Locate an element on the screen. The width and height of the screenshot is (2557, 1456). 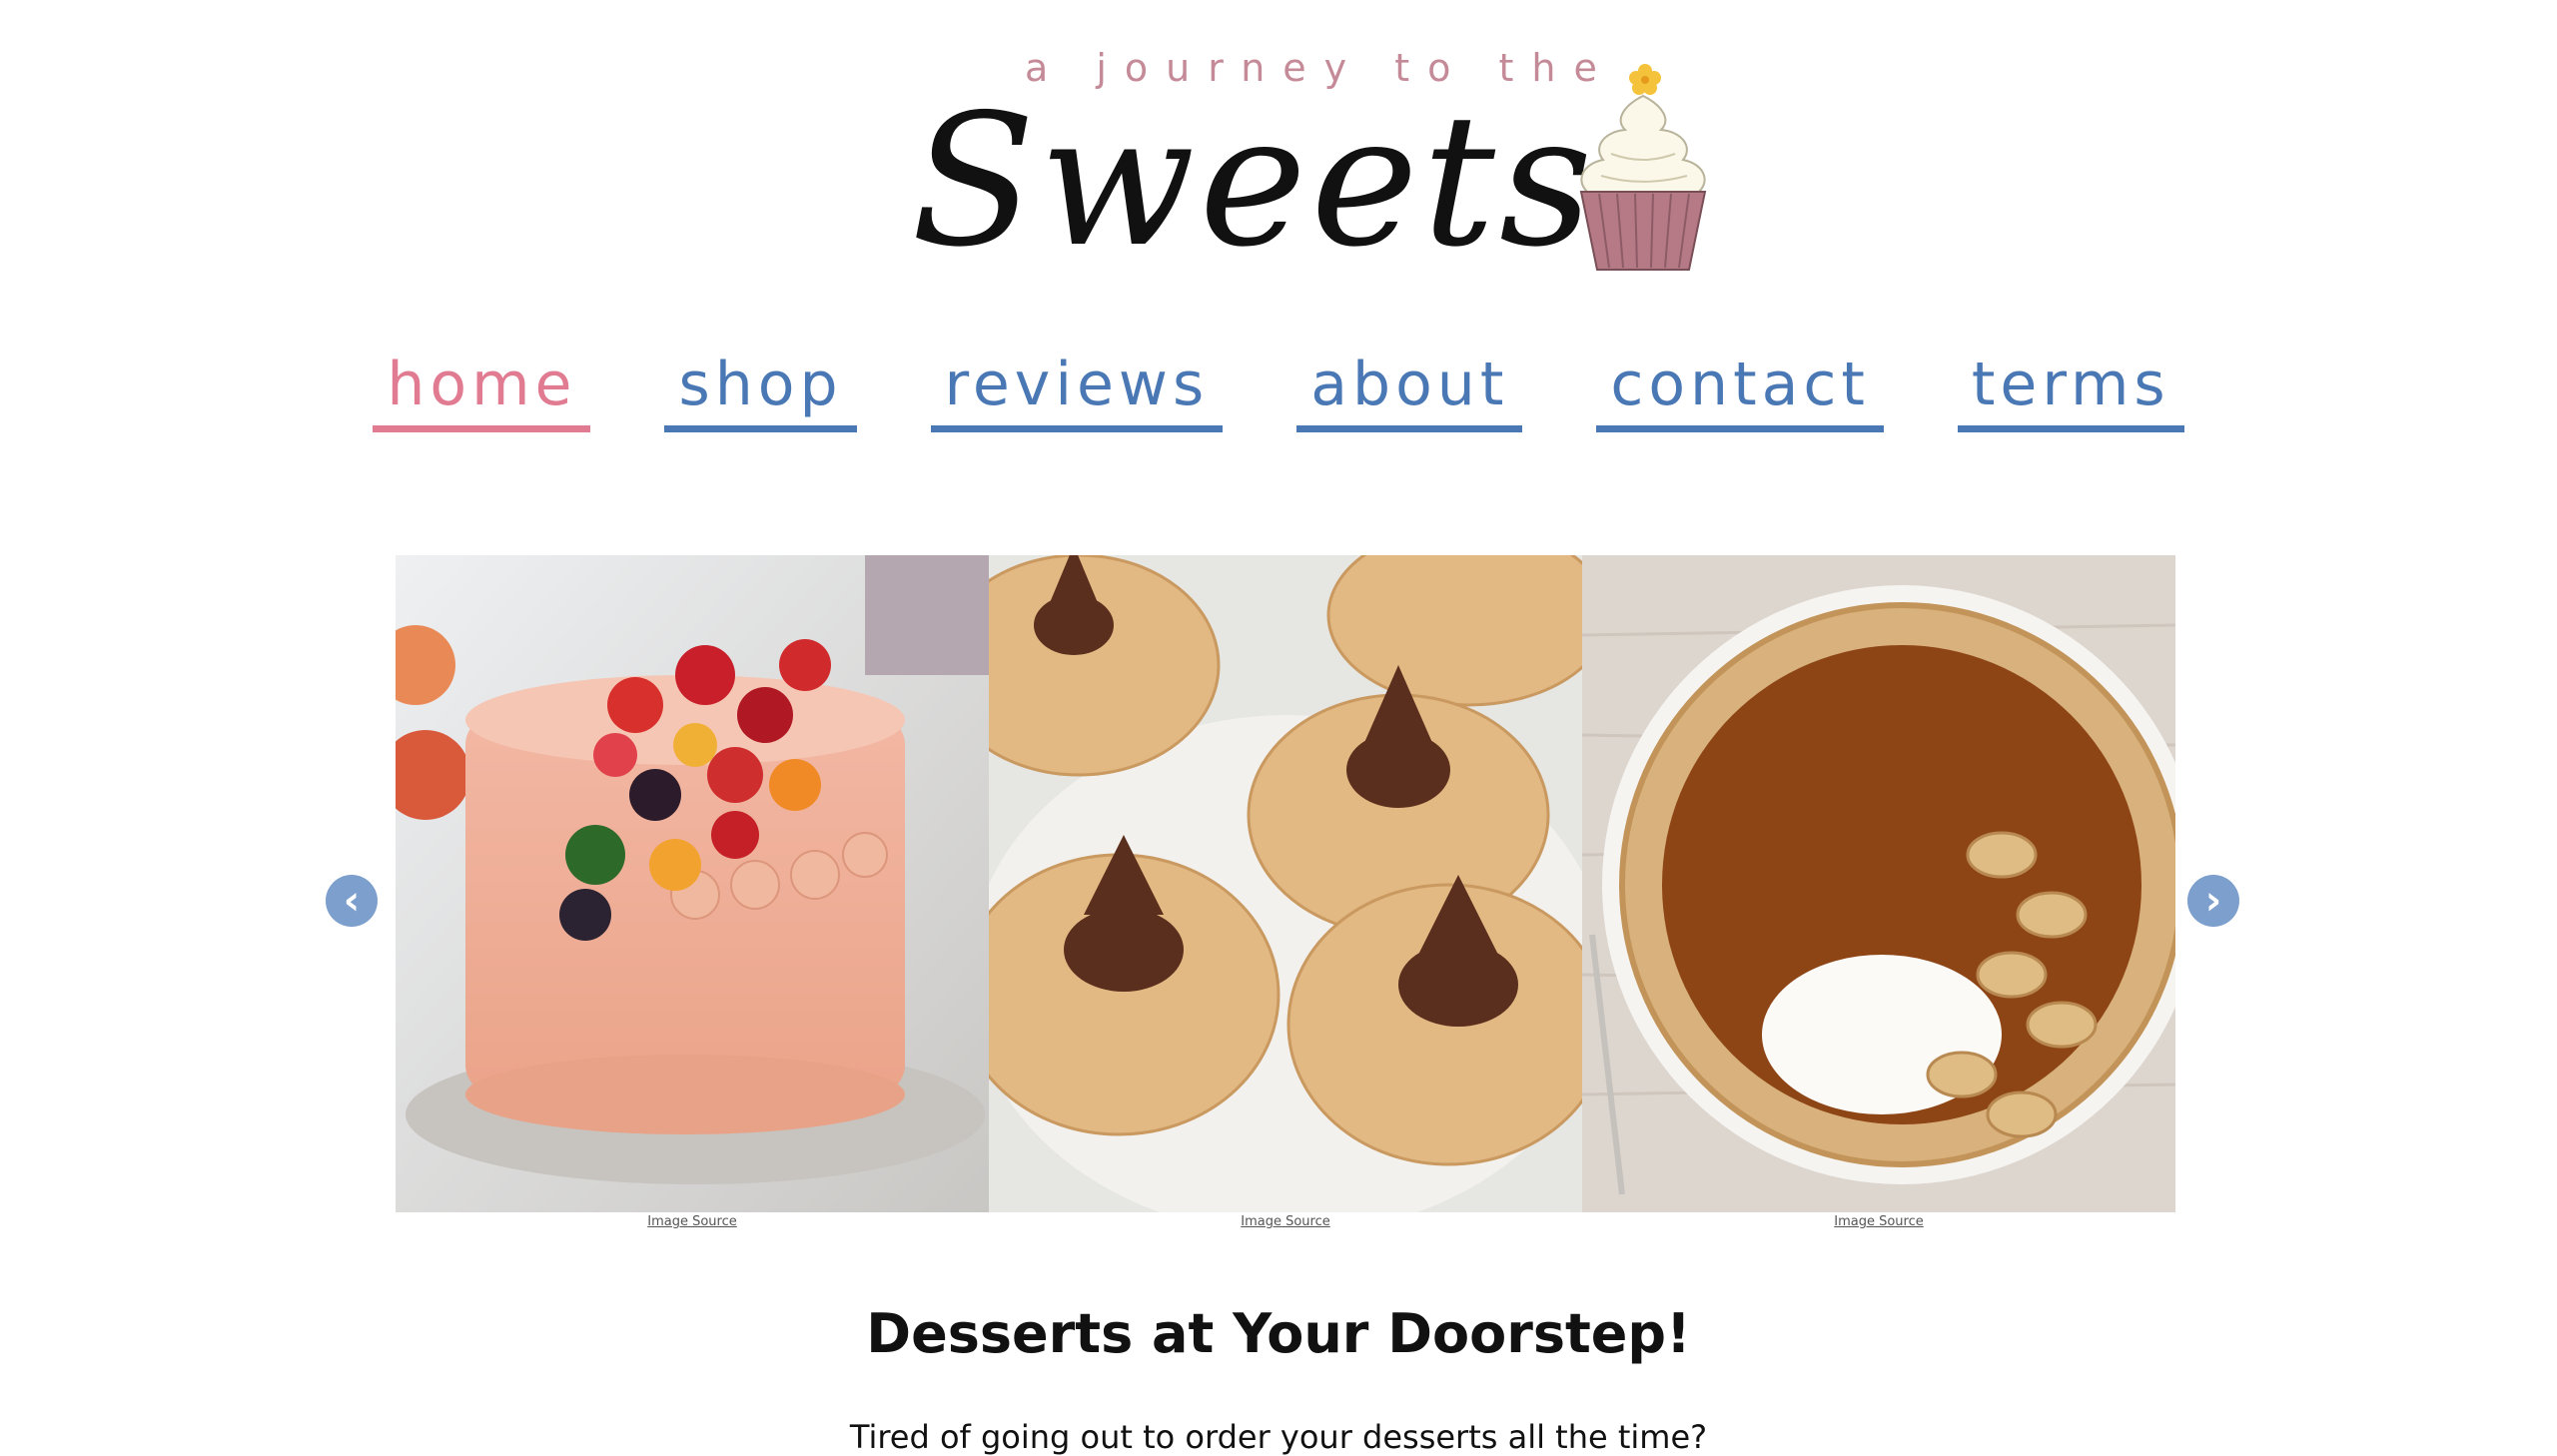
carousel-prev-button: ‹ is located at coordinates (352, 901).